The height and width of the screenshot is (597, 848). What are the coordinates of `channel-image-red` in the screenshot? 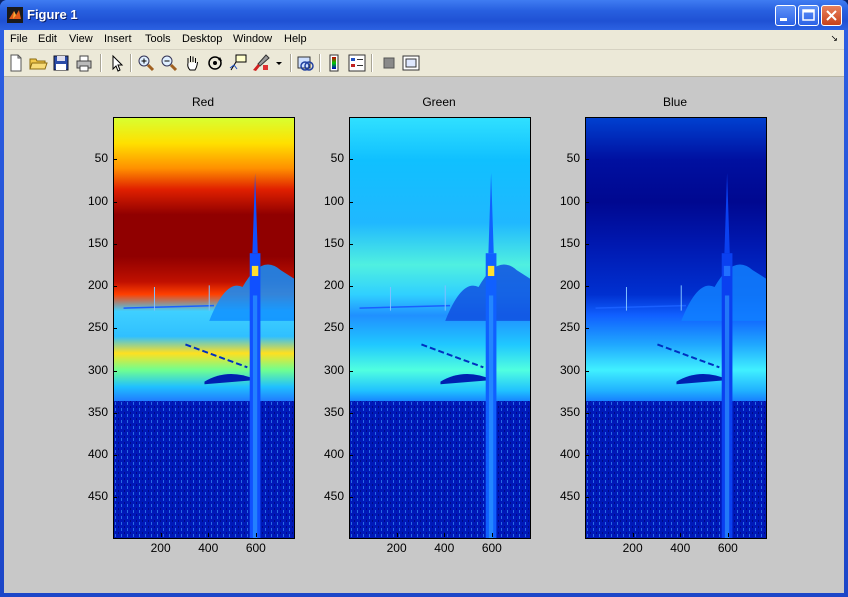 It's located at (204, 328).